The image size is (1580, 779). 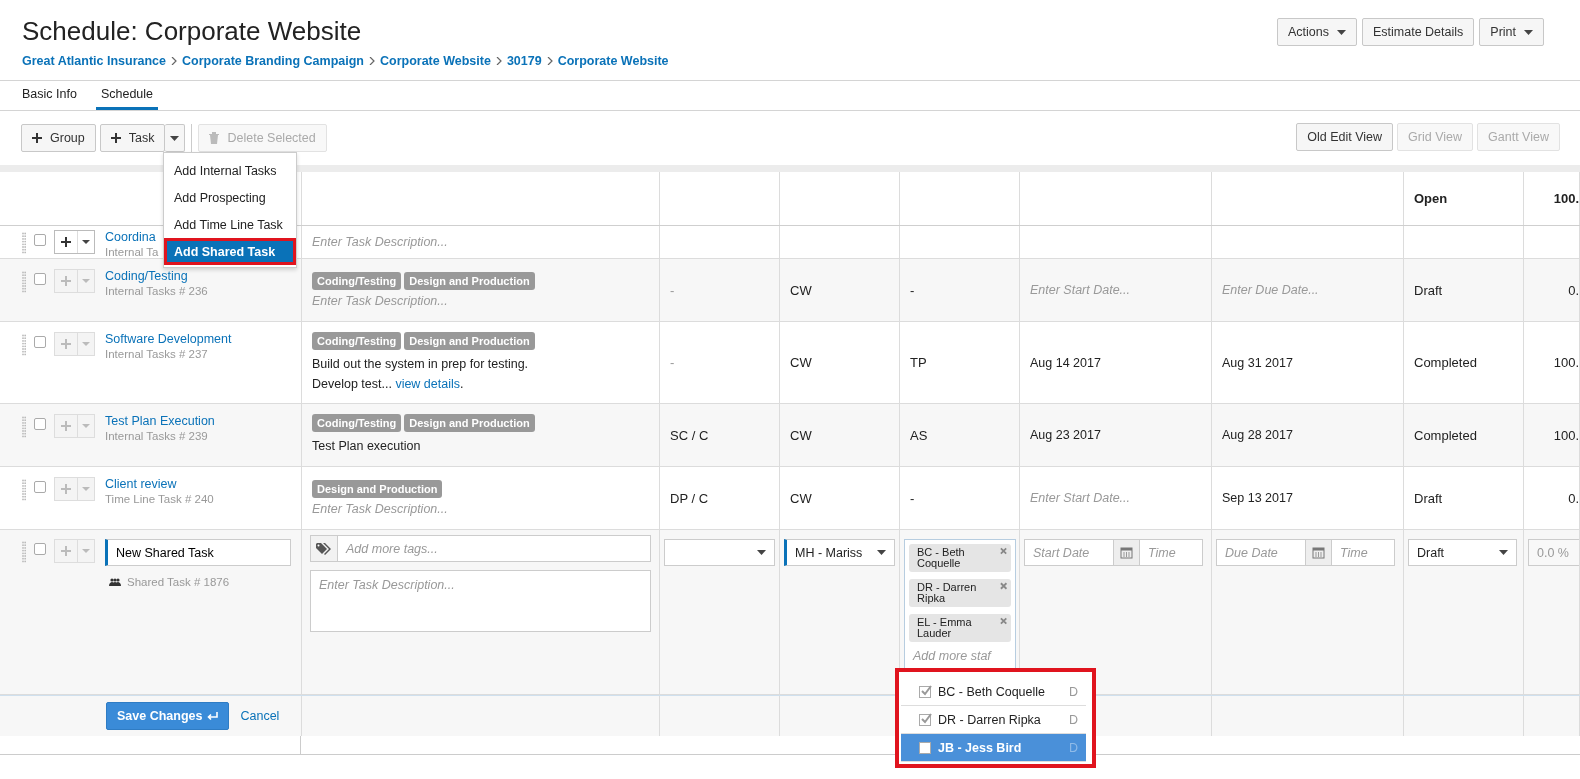 What do you see at coordinates (1345, 137) in the screenshot?
I see `view-button: Old Edit View` at bounding box center [1345, 137].